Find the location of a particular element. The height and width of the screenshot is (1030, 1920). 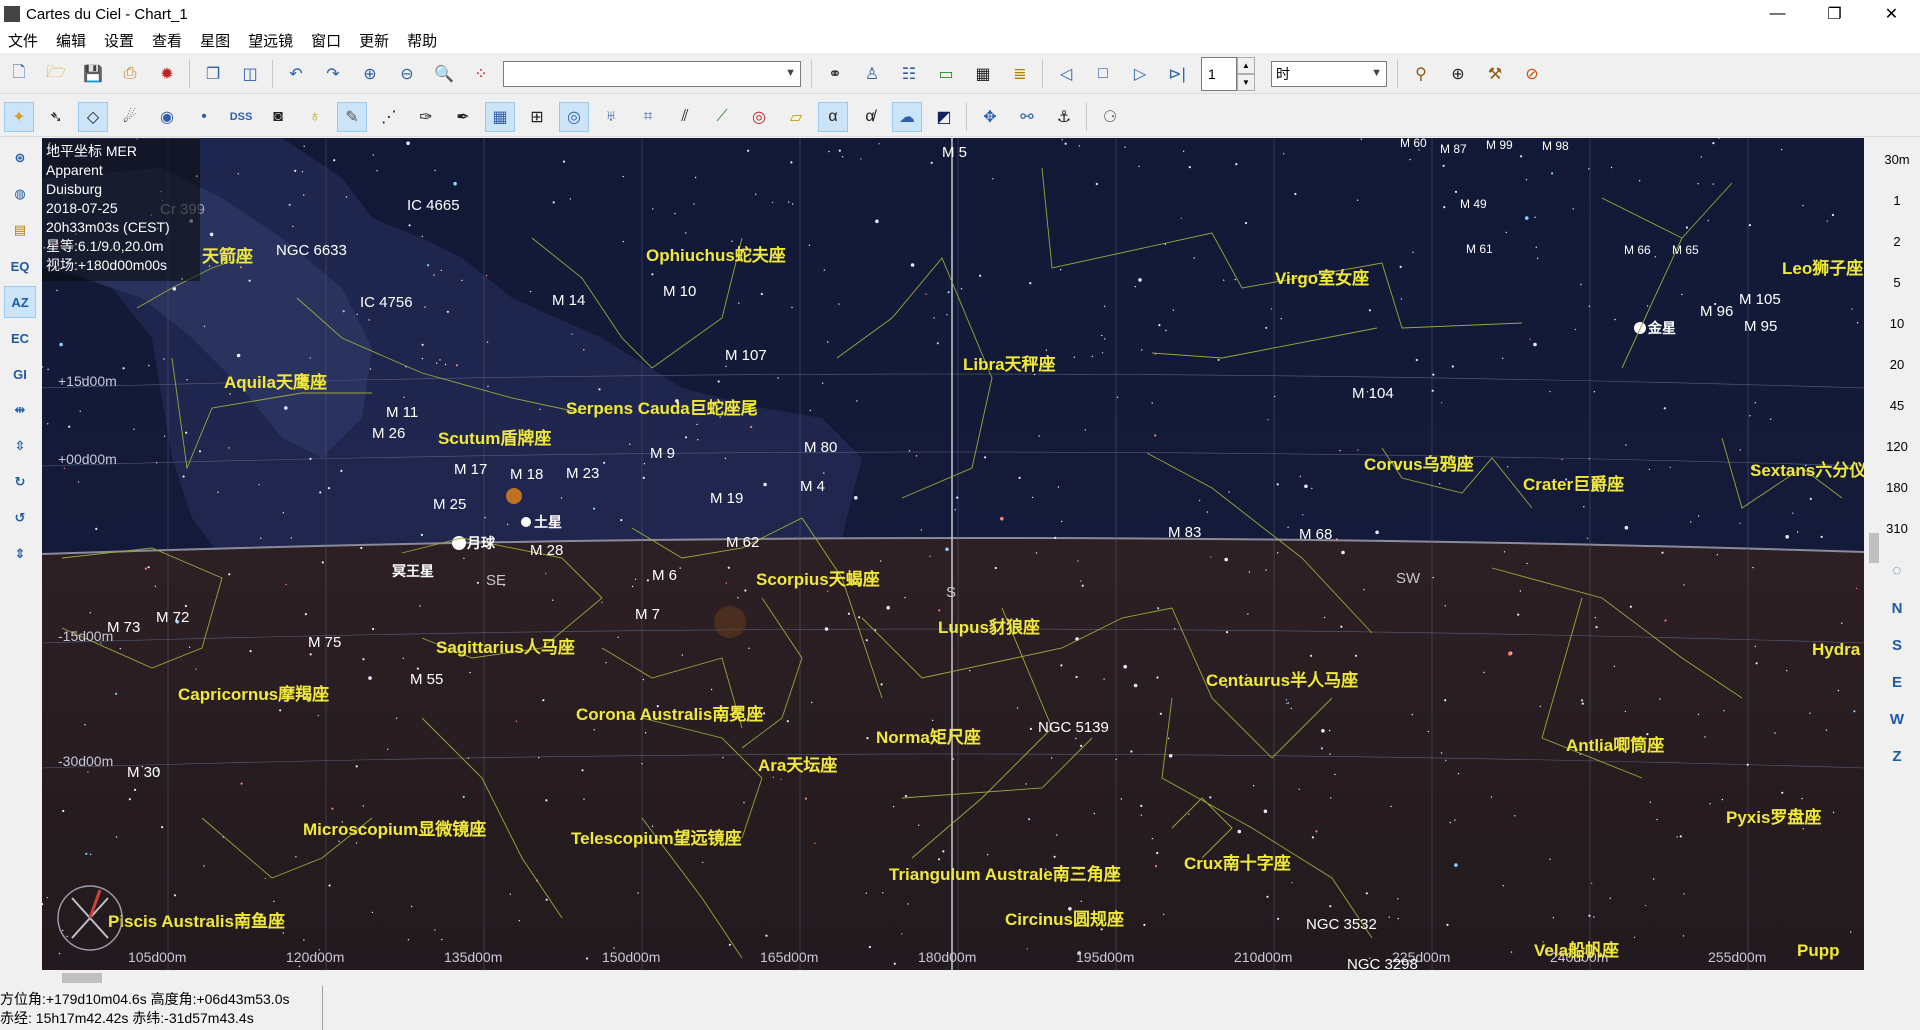

zoom-310: 310 is located at coordinates (1897, 528).